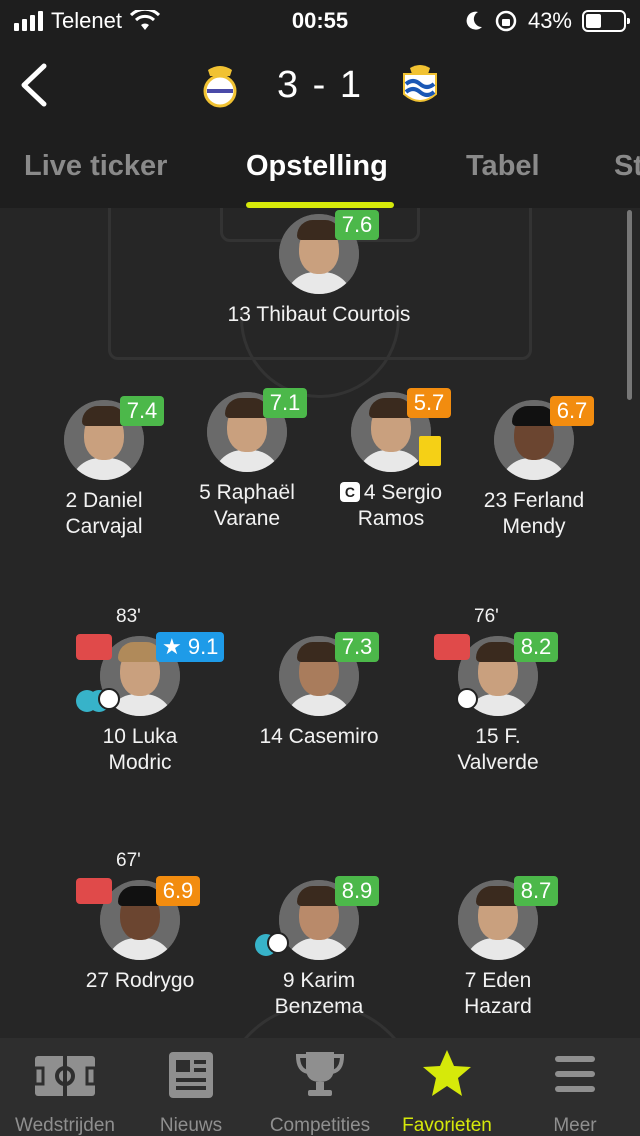 The height and width of the screenshot is (1136, 640). I want to click on battery-percent: 43%, so click(549, 20).